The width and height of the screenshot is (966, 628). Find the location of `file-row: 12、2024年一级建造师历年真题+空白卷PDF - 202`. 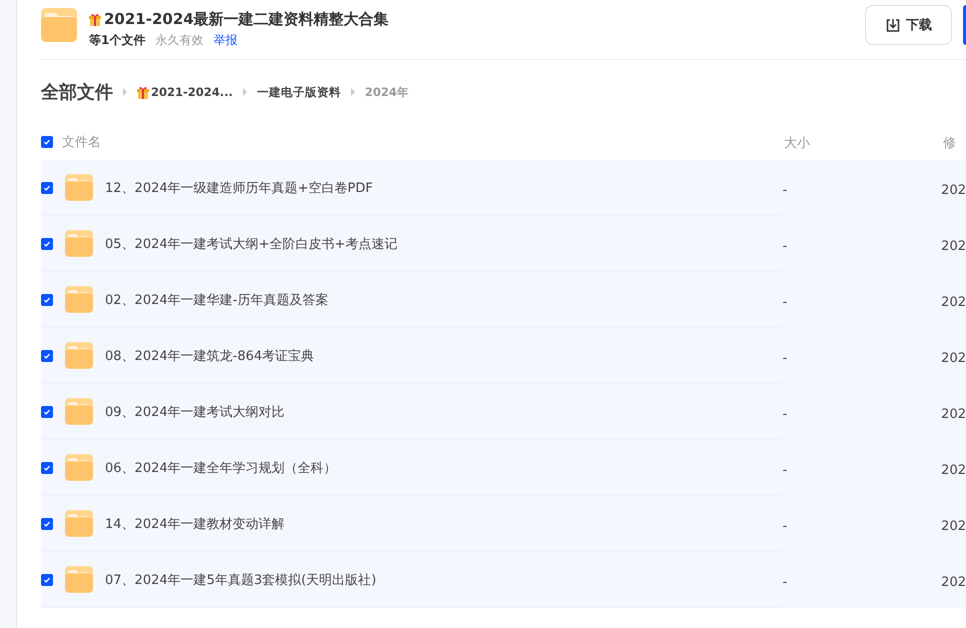

file-row: 12、2024年一级建造师历年真题+空白卷PDF - 202 is located at coordinates (503, 188).